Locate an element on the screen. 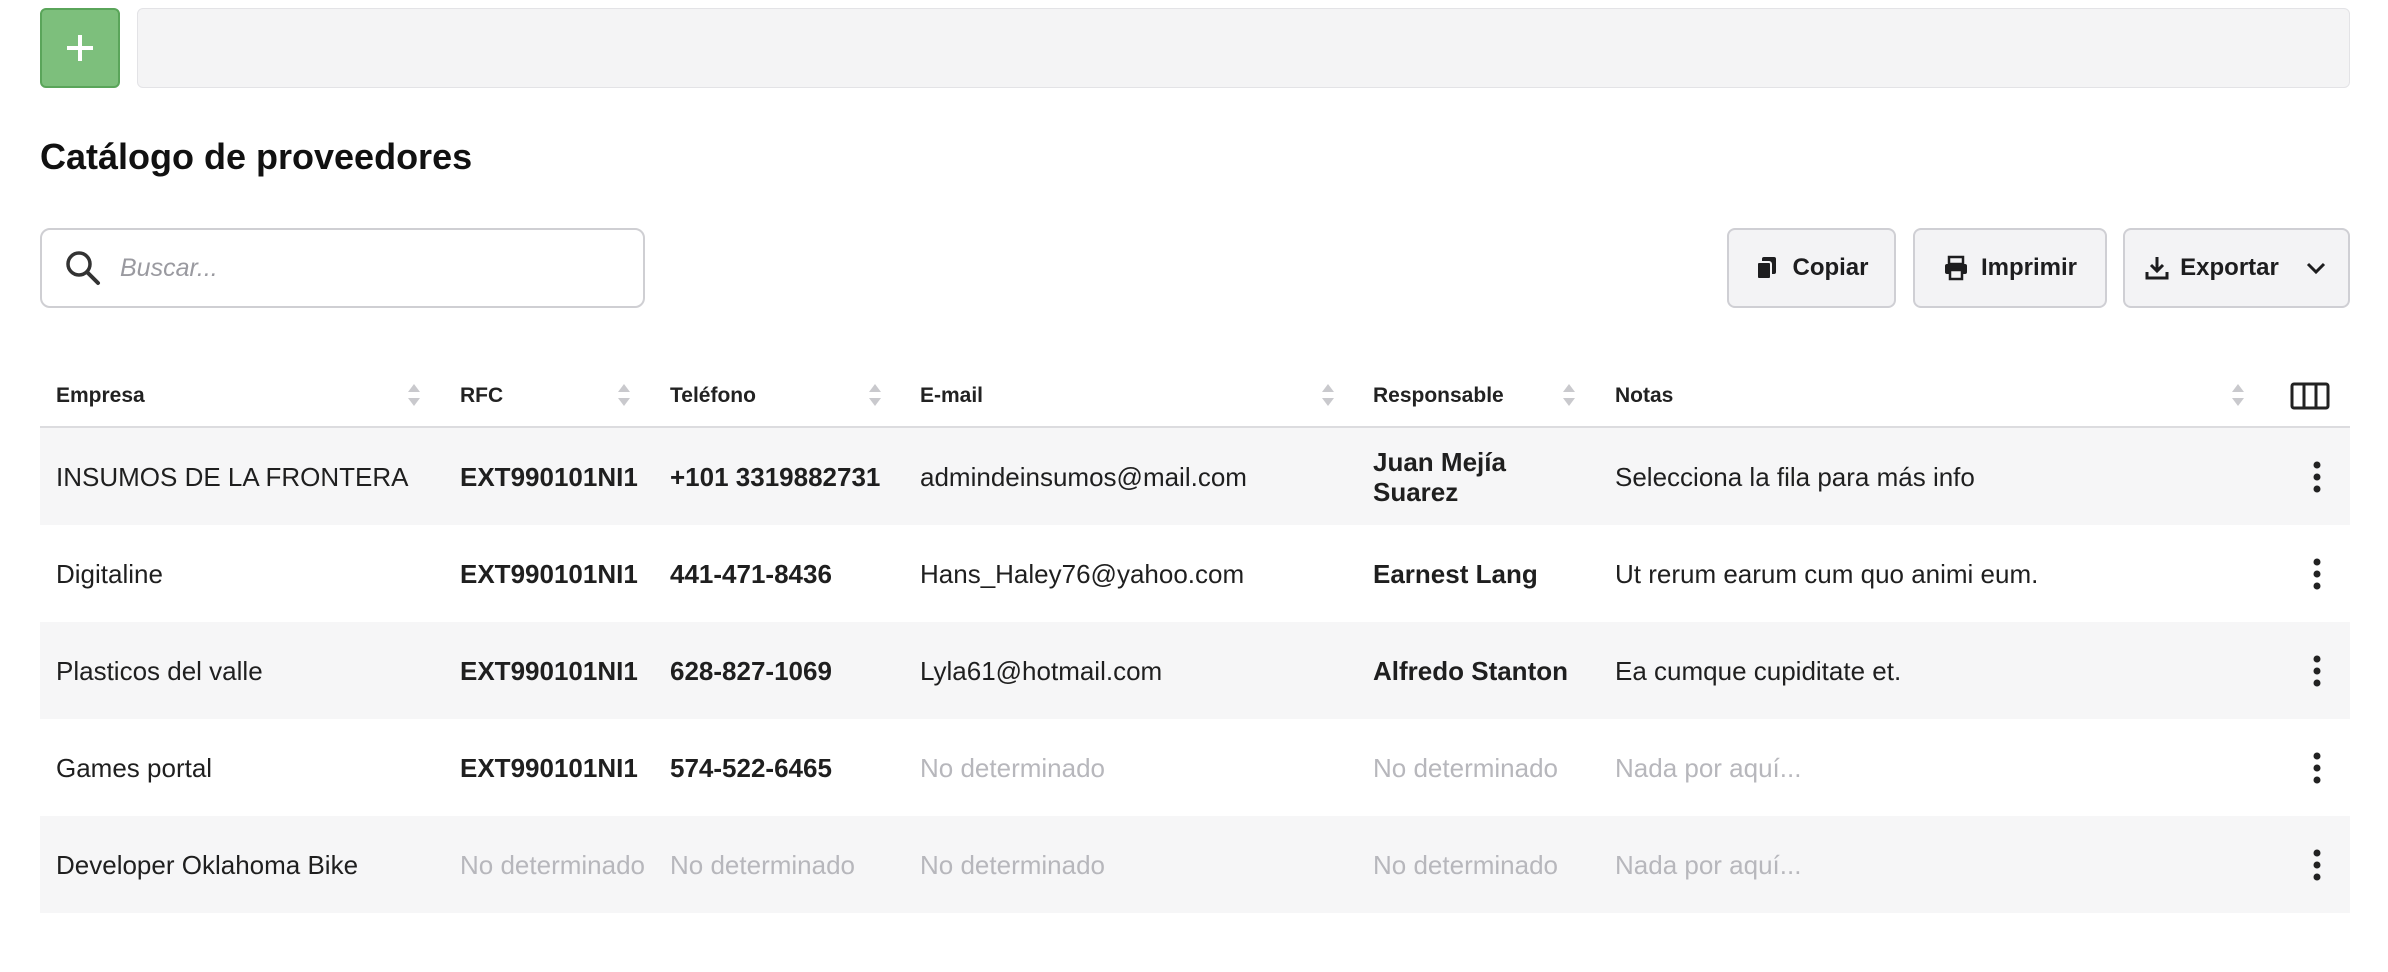  print-button: Imprimir is located at coordinates (2010, 268).